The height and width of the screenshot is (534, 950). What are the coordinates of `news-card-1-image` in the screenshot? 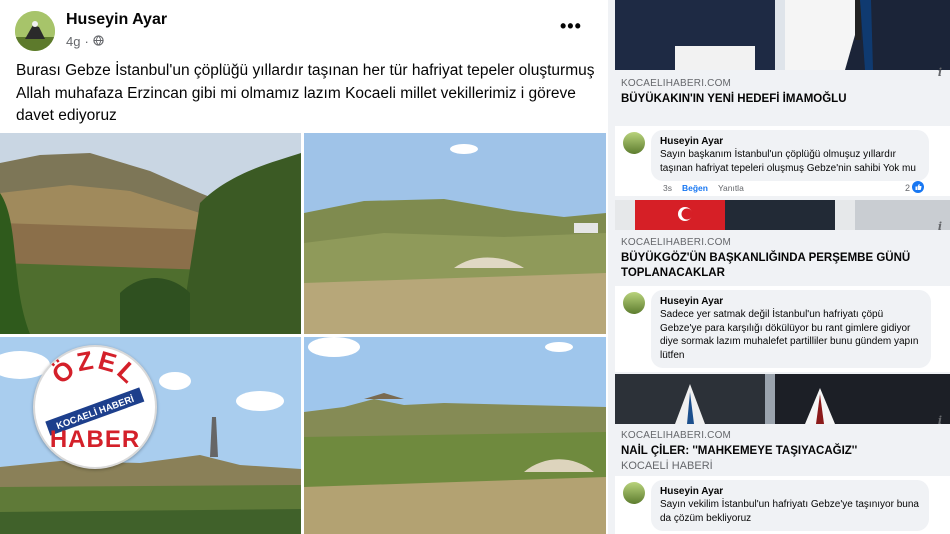 It's located at (782, 35).